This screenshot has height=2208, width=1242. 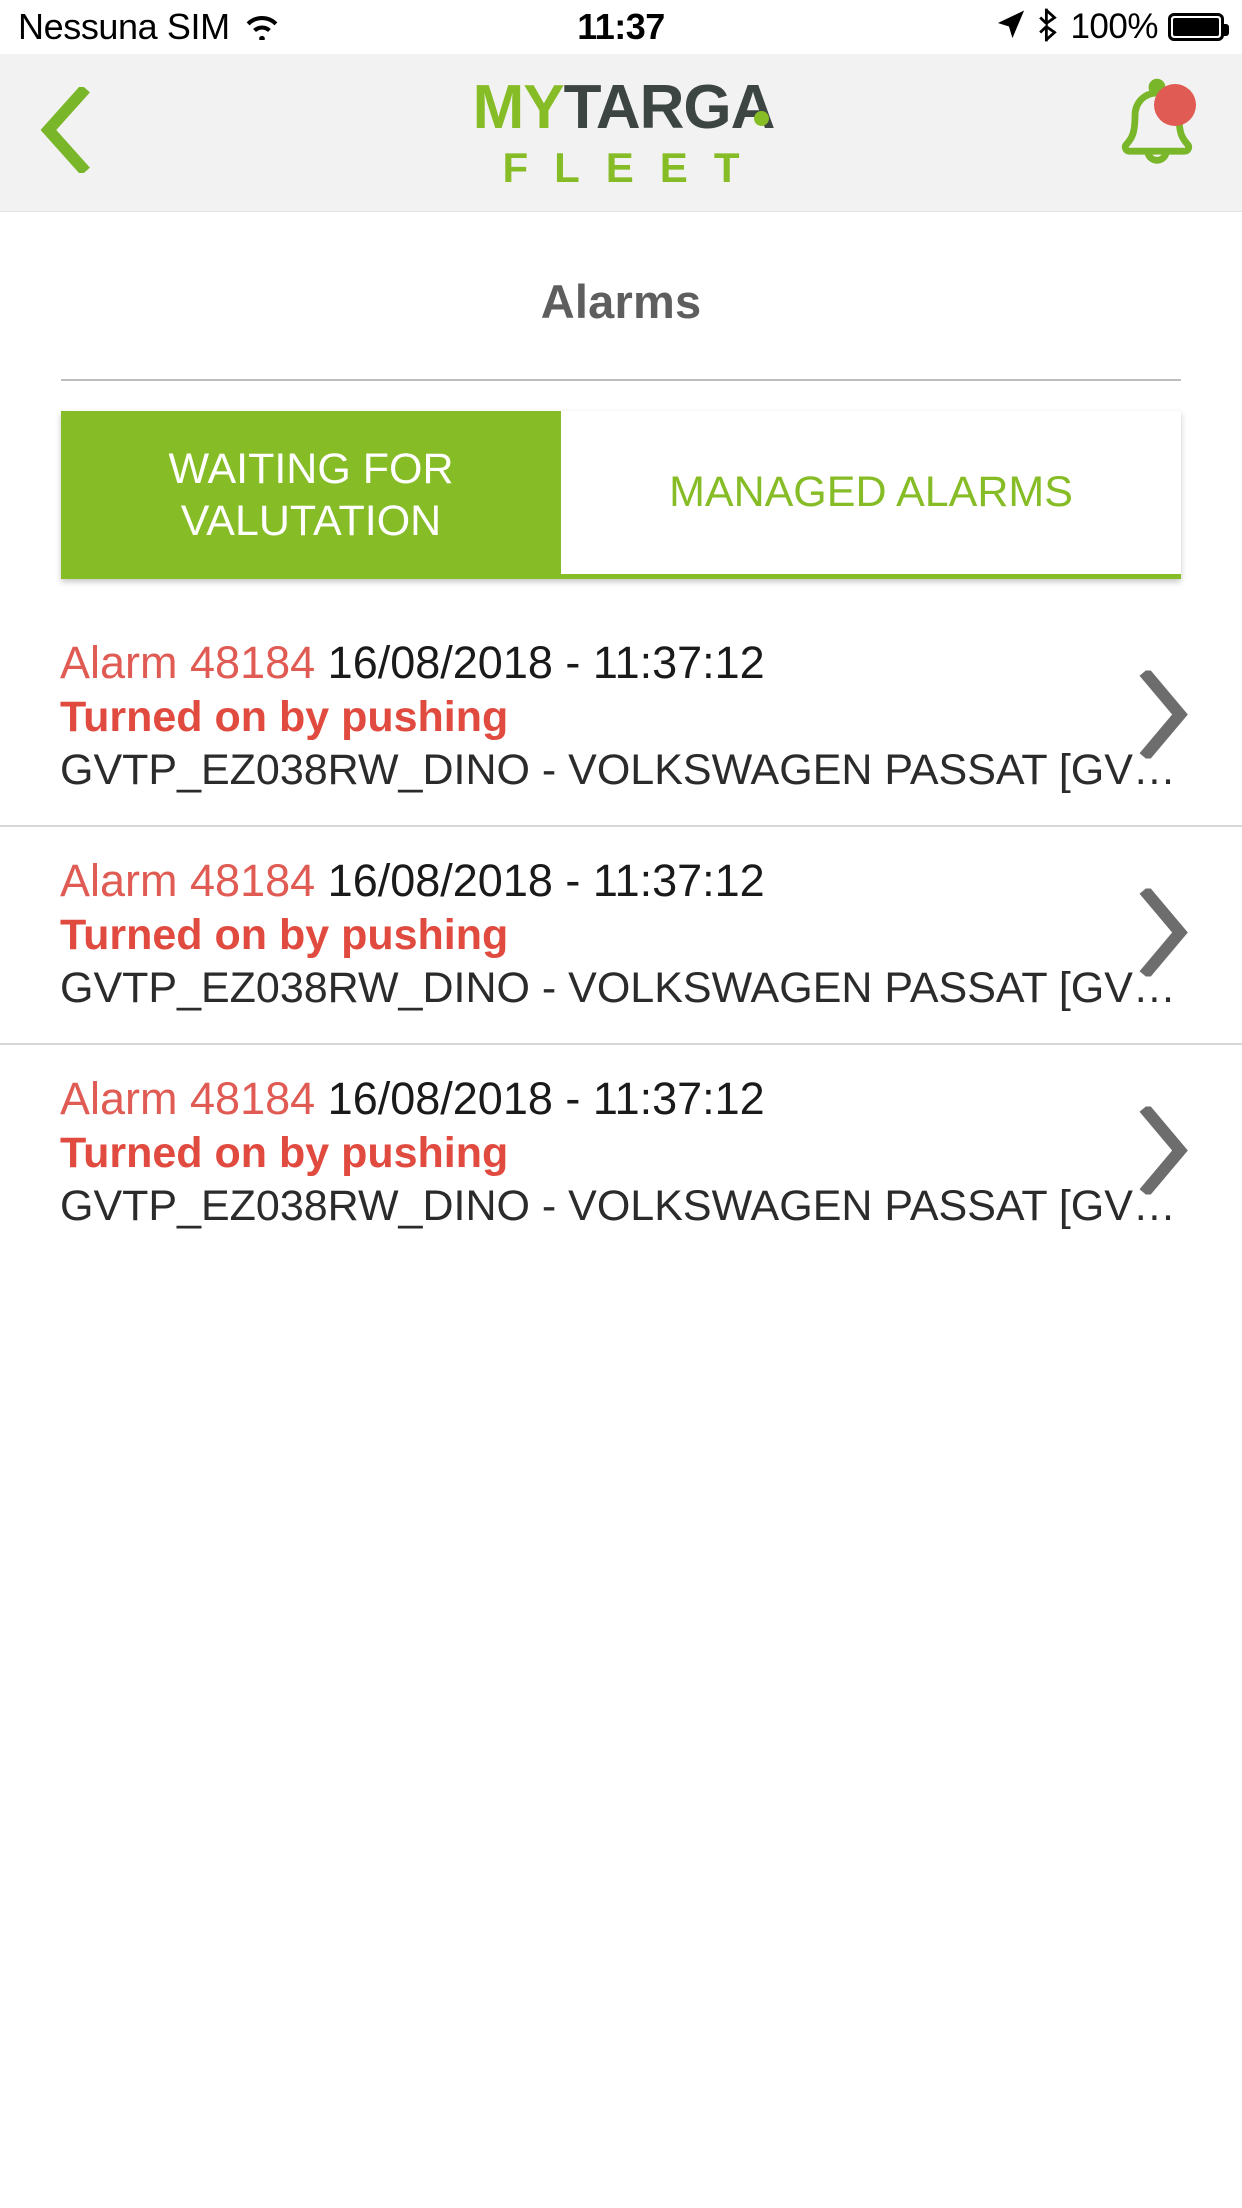 I want to click on app-header: MY TARGA FLEET, so click(x=621, y=133).